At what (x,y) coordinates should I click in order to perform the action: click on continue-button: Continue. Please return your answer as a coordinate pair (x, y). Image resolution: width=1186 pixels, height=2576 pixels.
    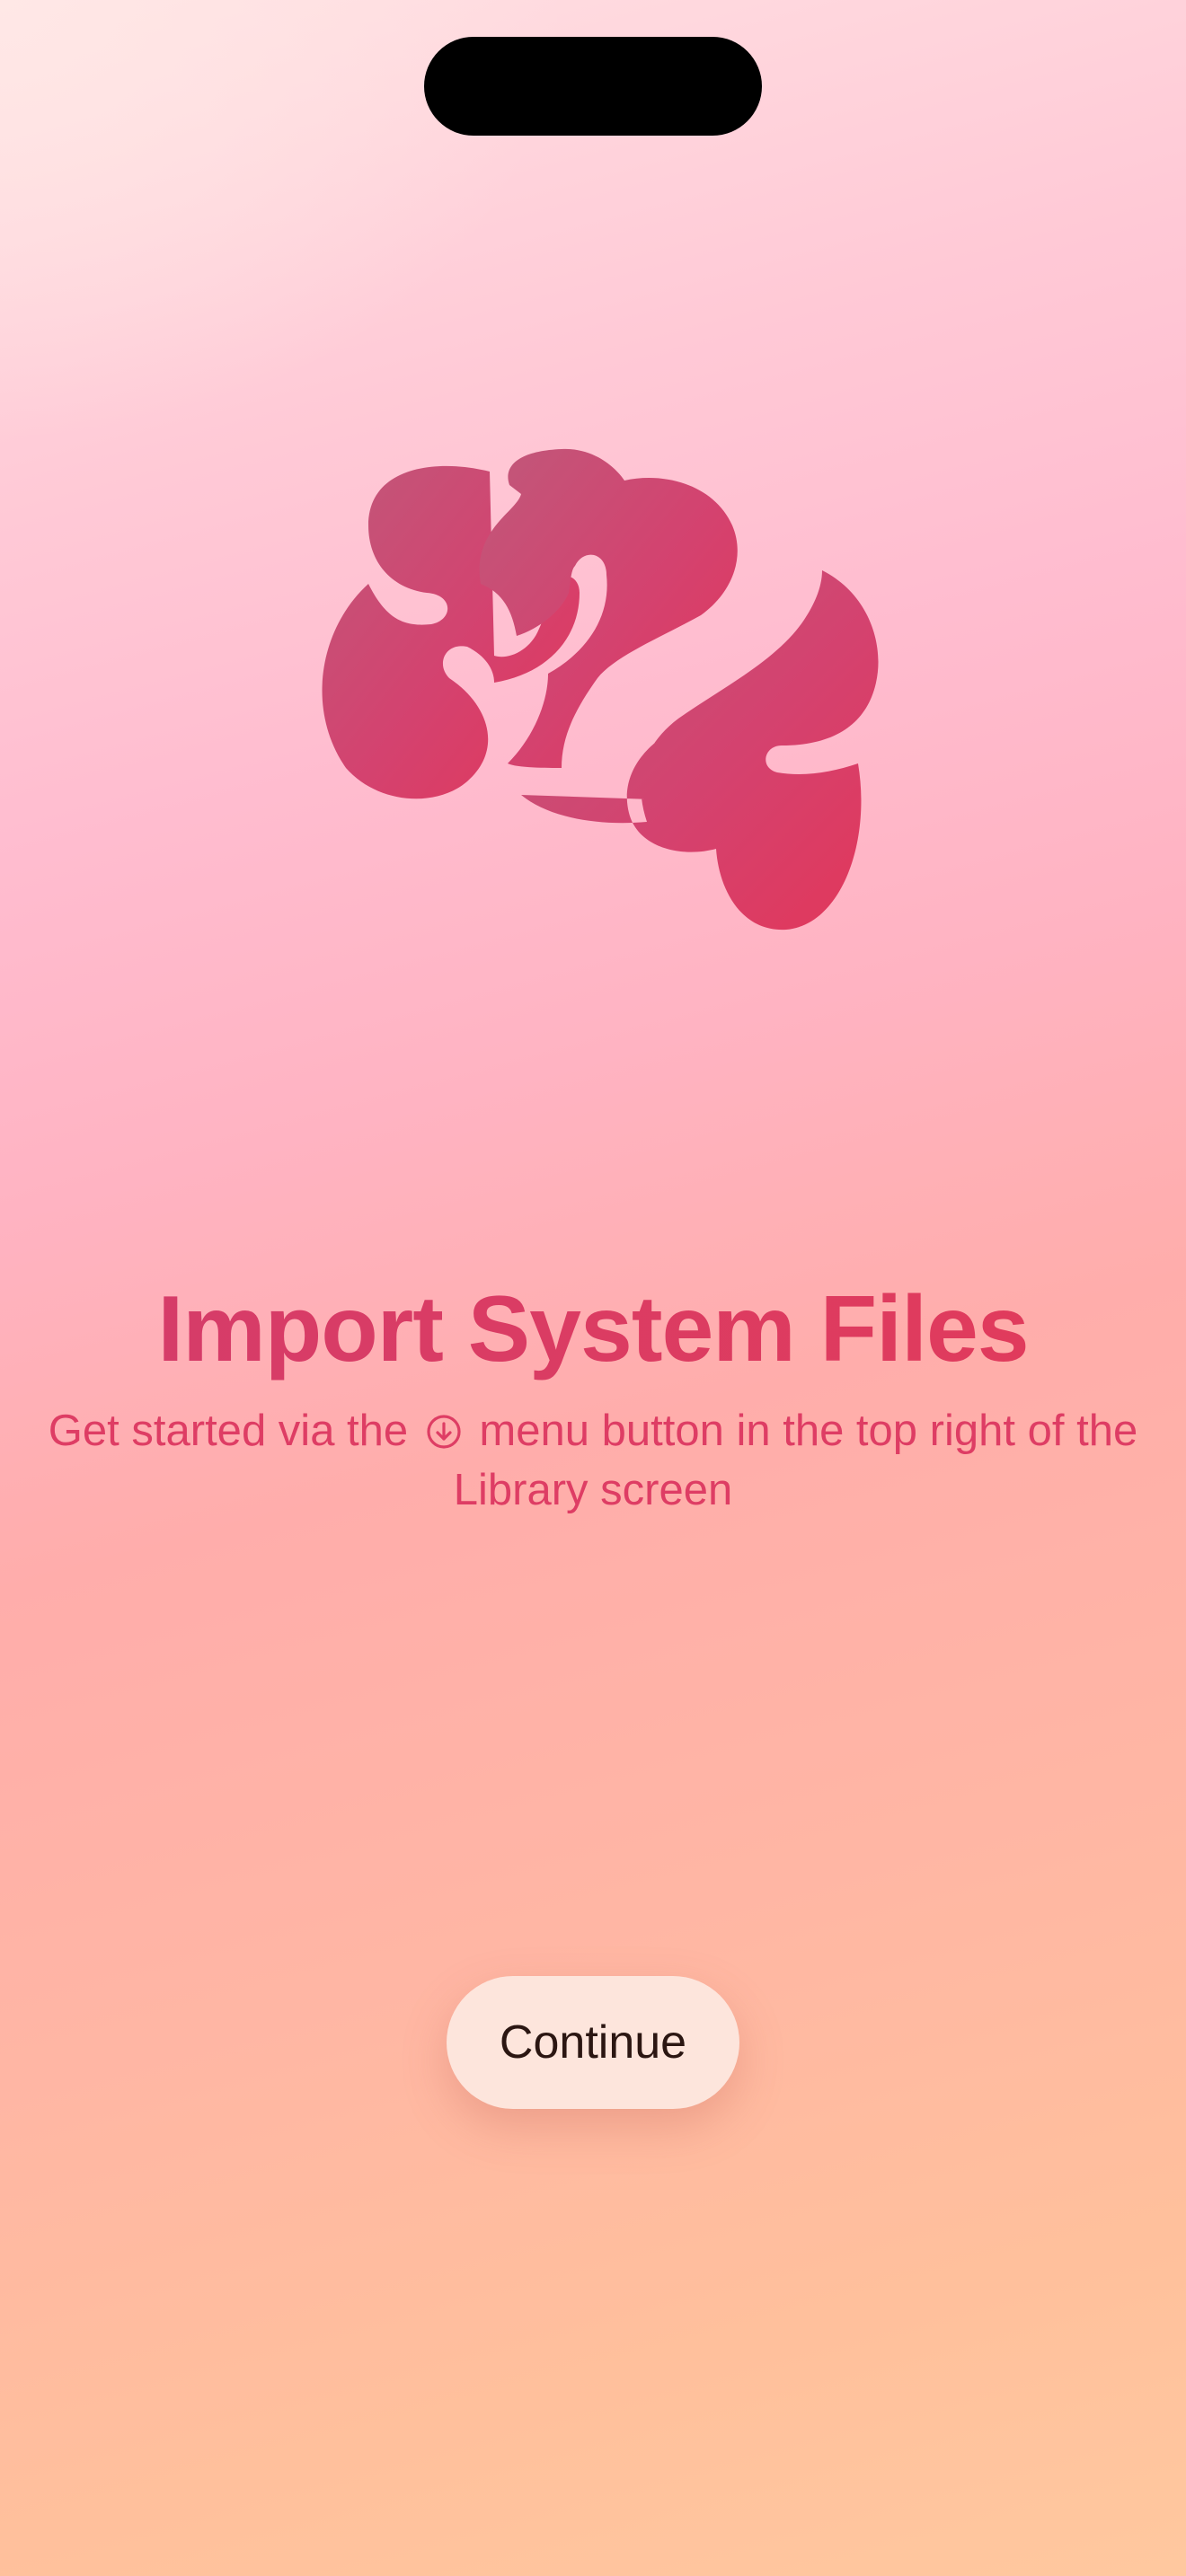
    Looking at the image, I should click on (593, 2042).